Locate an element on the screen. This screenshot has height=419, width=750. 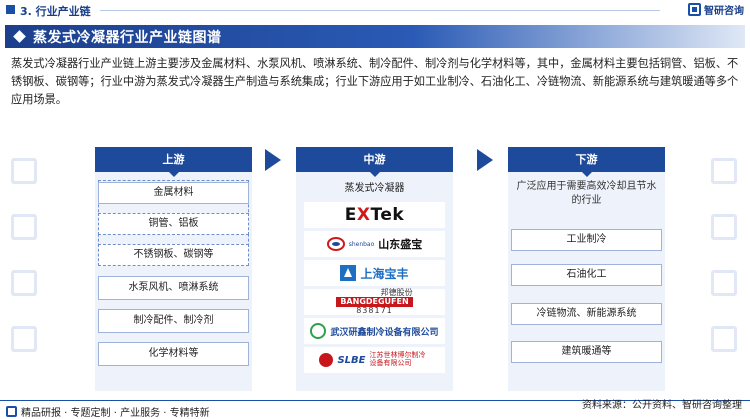
upstream-subitem: 铜管、铝板 is located at coordinates (173, 224).